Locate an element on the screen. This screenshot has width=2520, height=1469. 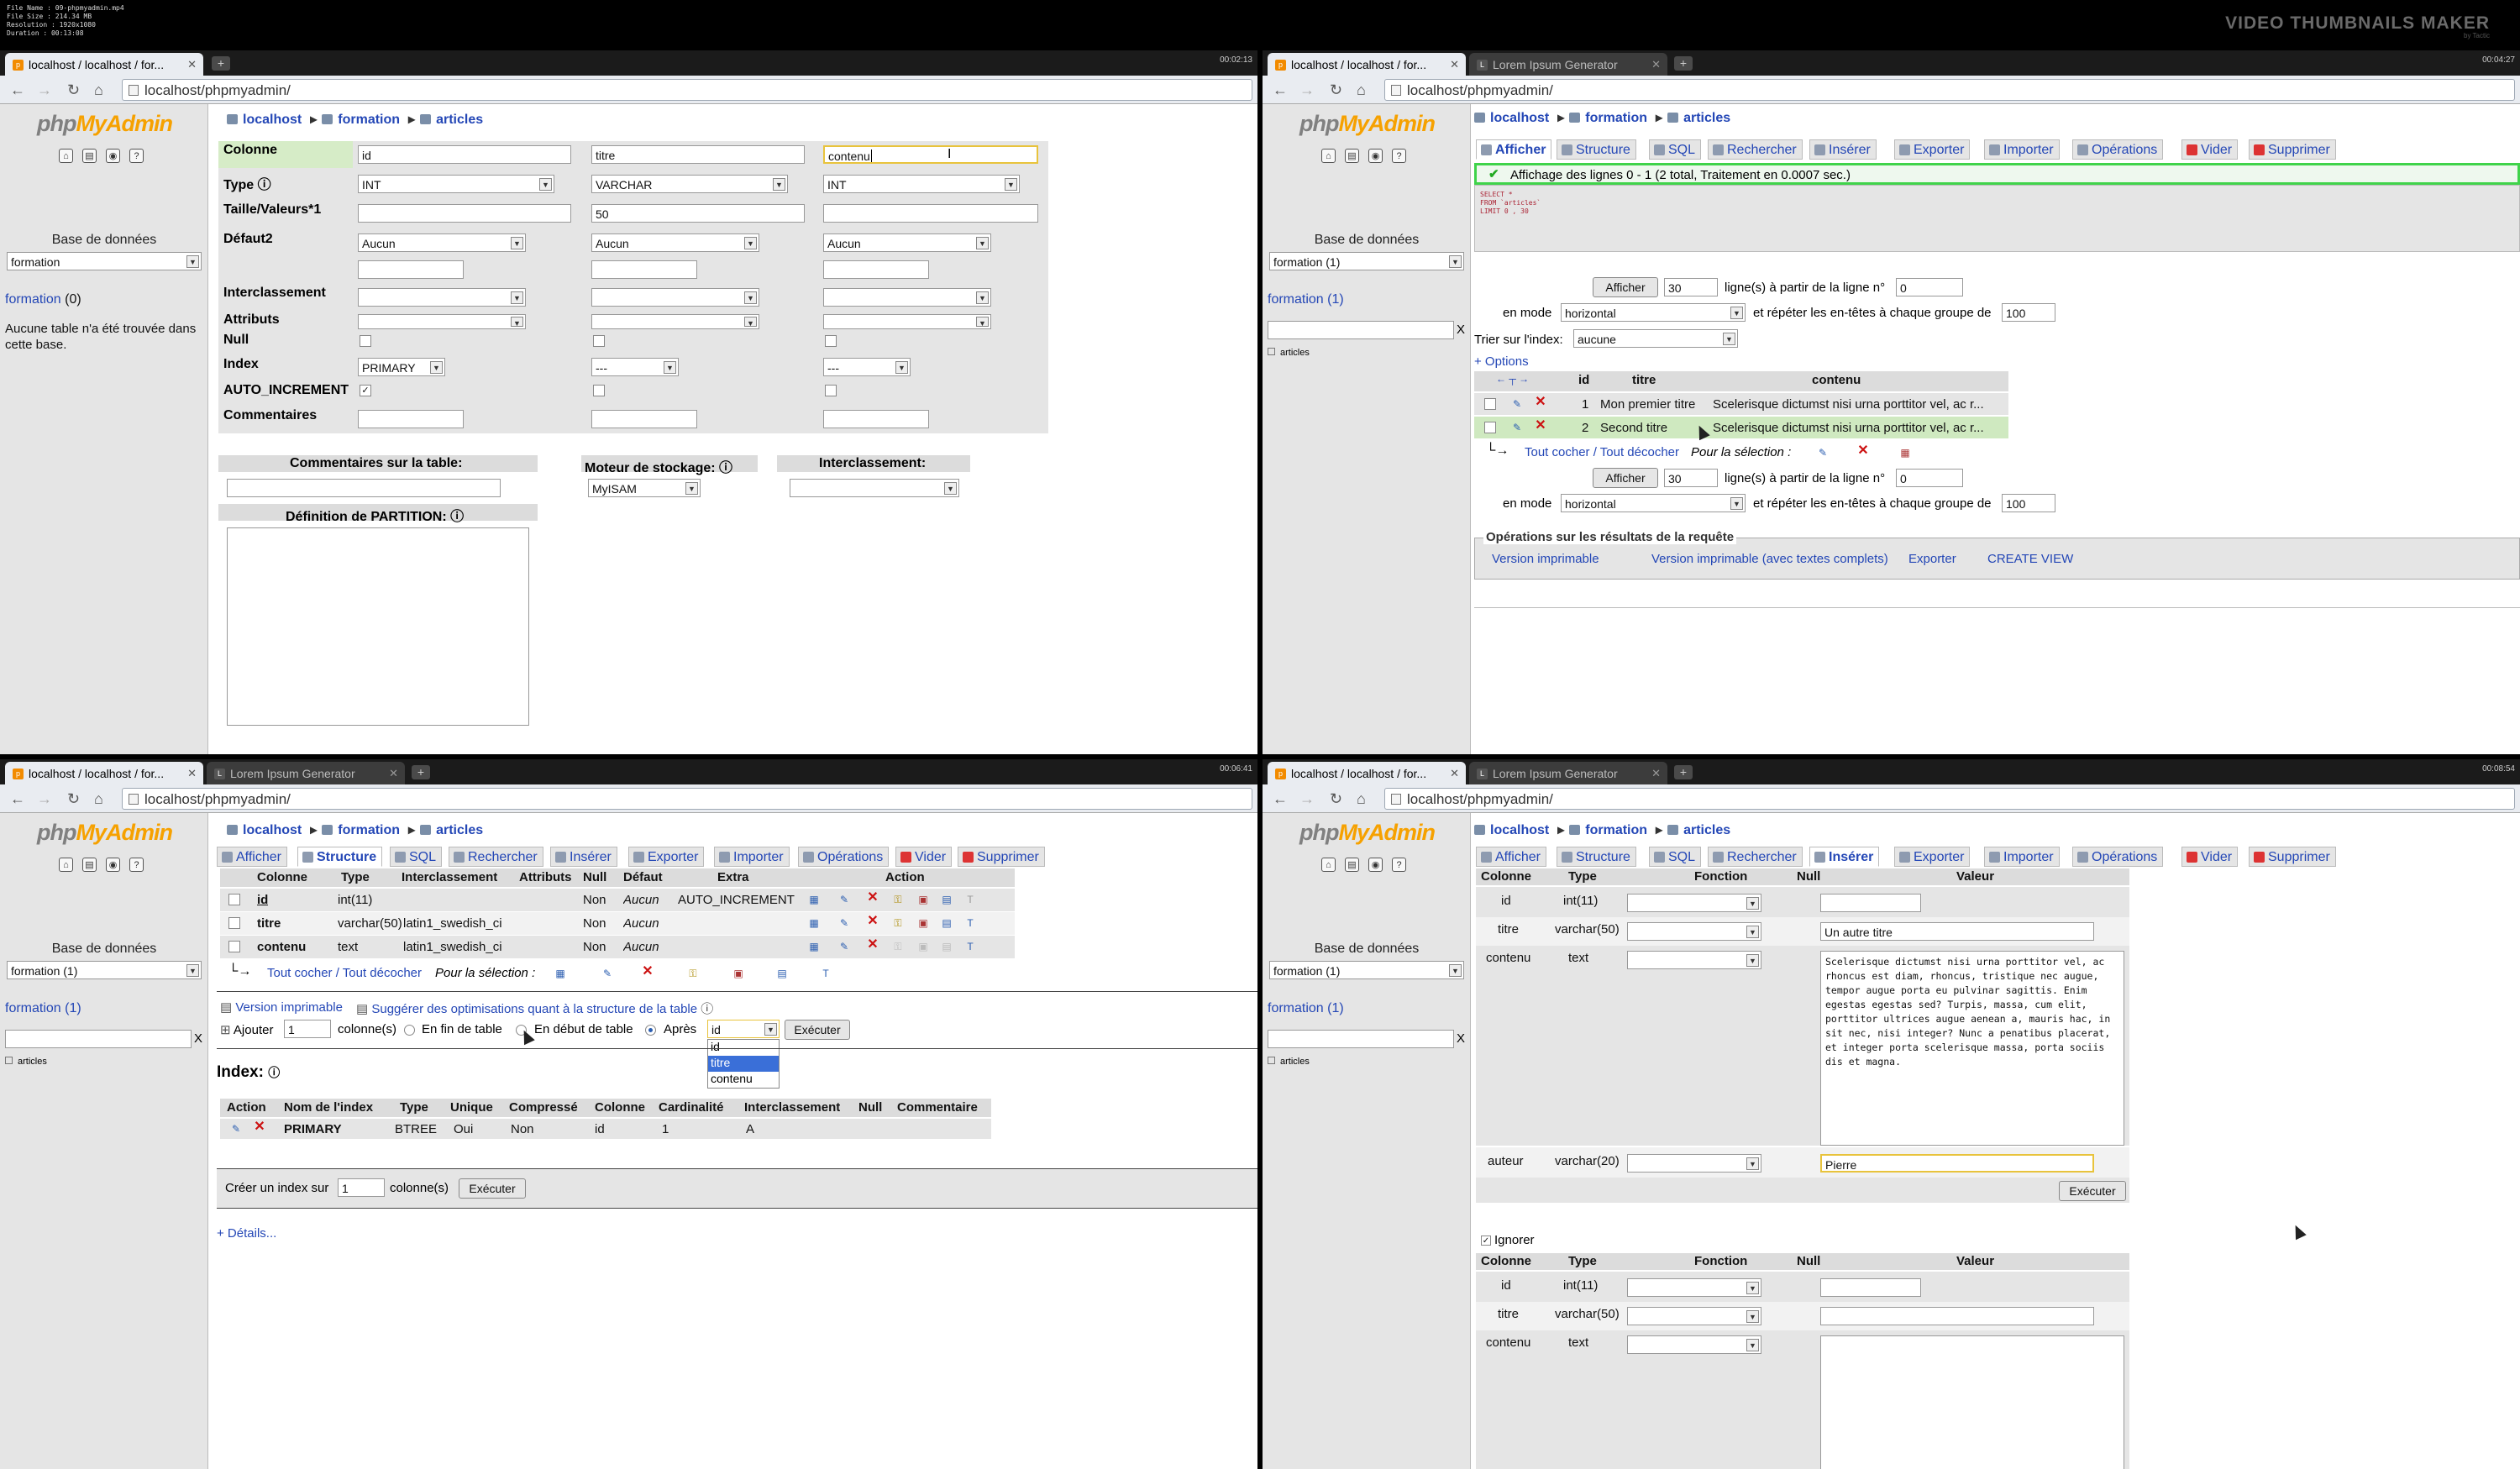
options-link: + Options is located at coordinates (1501, 361).